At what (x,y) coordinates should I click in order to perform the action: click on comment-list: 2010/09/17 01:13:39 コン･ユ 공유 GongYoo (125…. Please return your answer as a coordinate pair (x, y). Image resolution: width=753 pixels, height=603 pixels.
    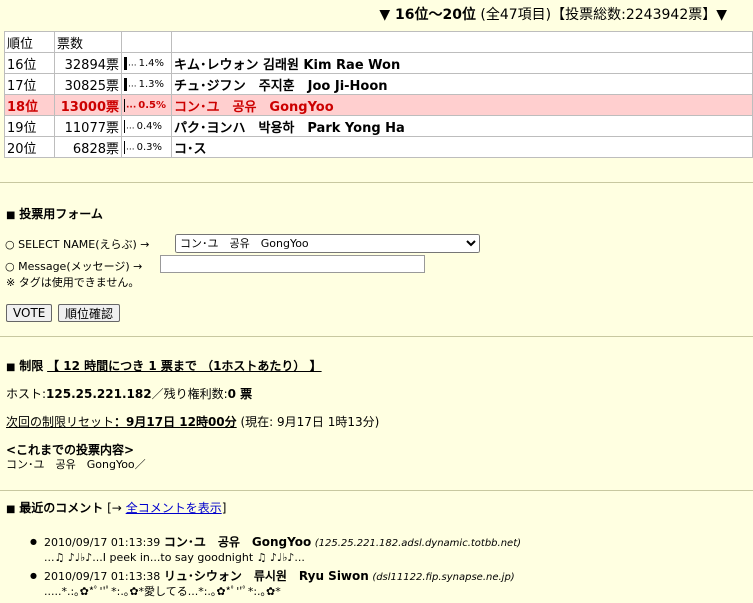
    Looking at the image, I should click on (390, 569).